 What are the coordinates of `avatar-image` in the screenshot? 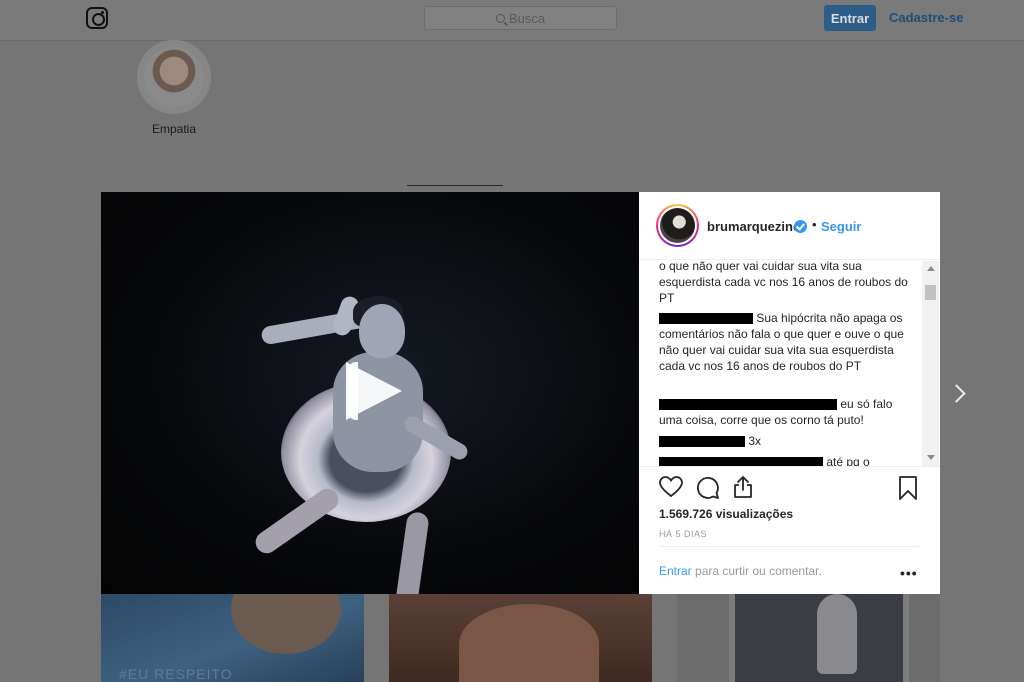 It's located at (677, 225).